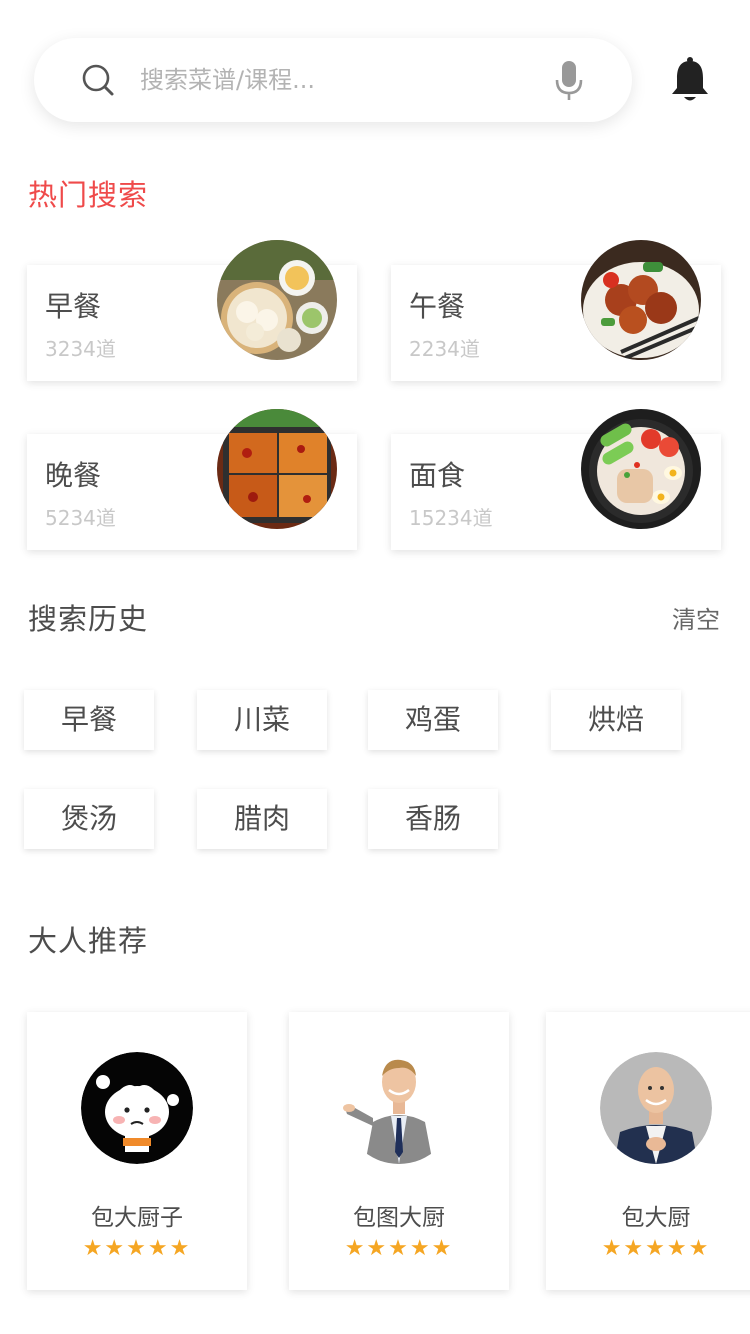 The width and height of the screenshot is (750, 1334). Describe the element at coordinates (330, 80) in the screenshot. I see `search-input` at that location.